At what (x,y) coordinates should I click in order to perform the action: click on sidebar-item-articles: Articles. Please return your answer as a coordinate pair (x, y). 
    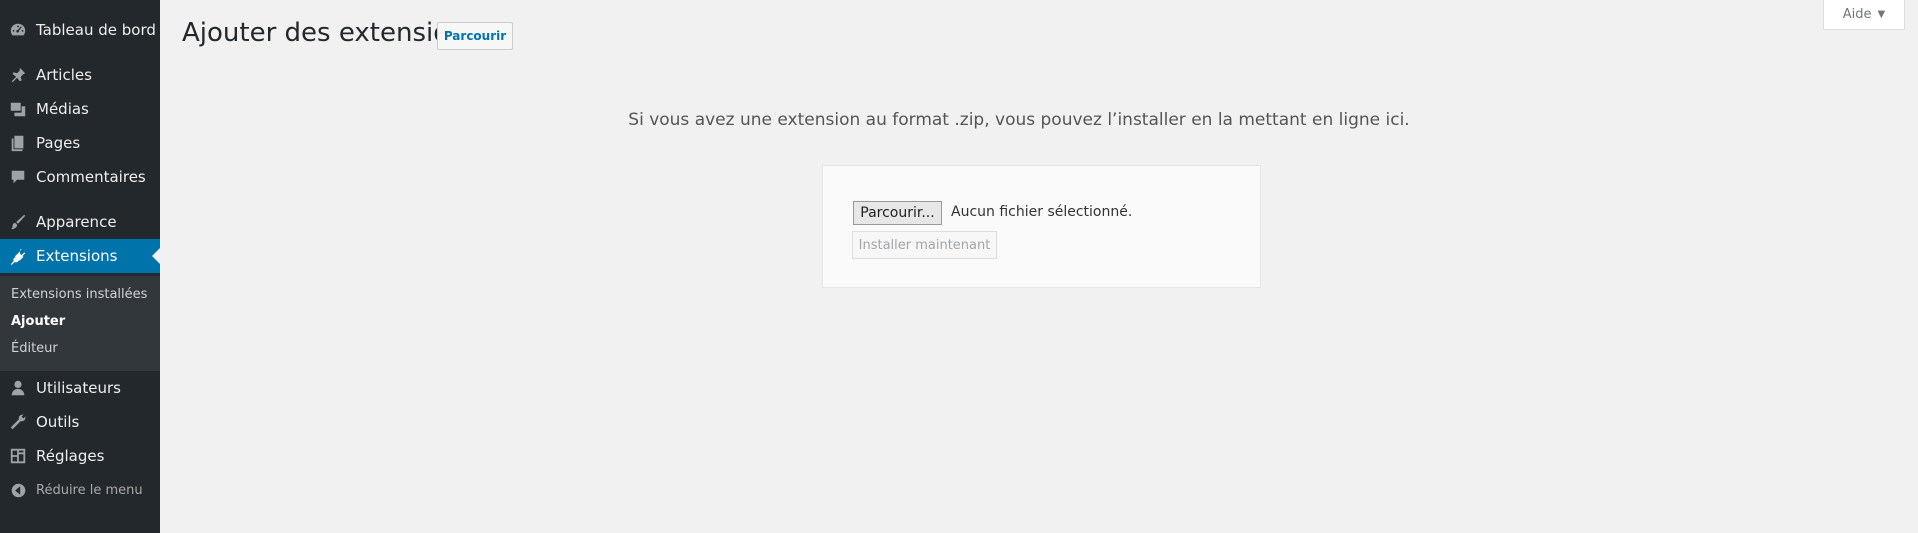
    Looking at the image, I should click on (80, 75).